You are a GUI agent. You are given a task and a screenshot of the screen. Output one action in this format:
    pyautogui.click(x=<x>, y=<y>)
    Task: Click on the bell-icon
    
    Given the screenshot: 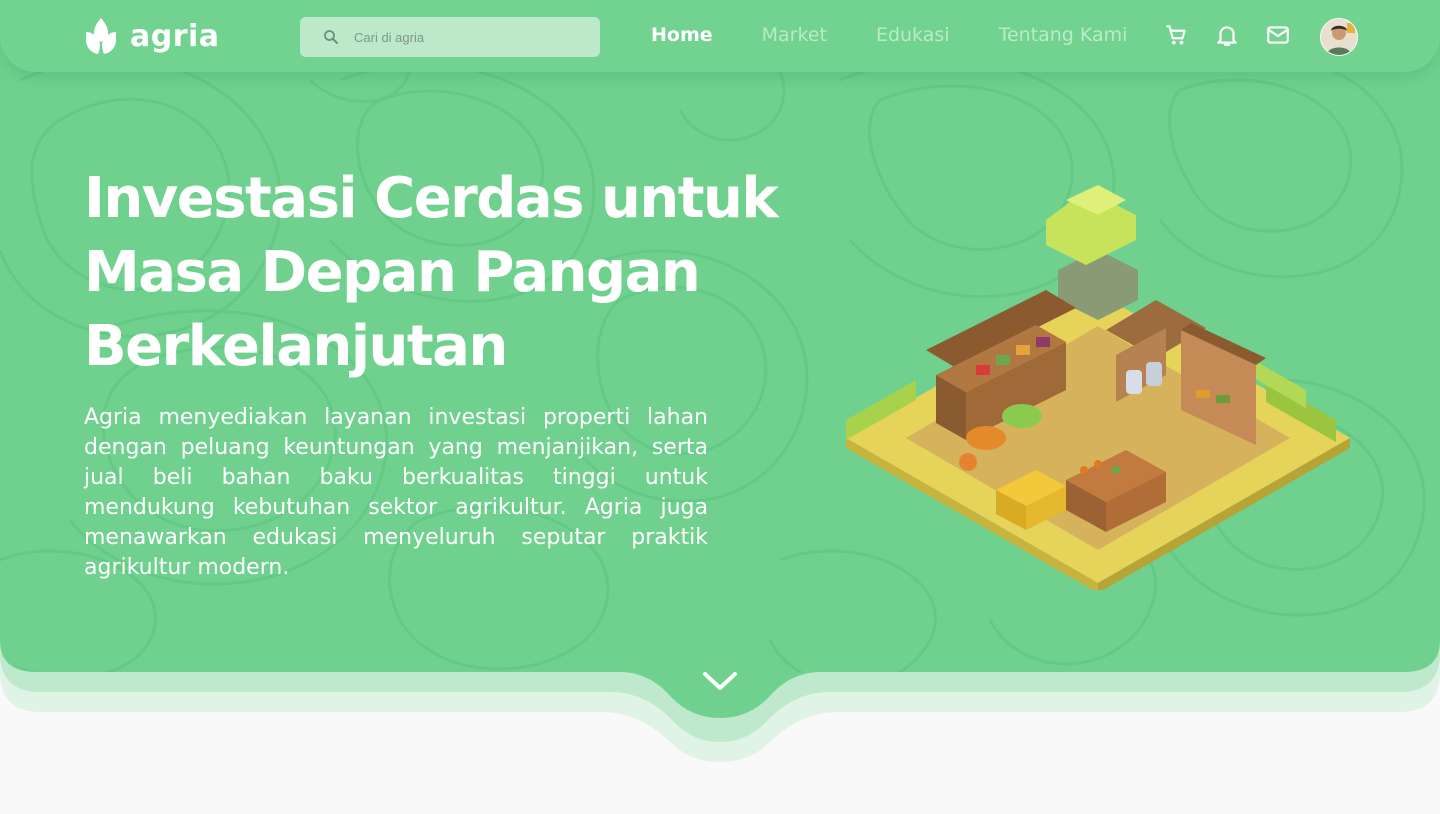 What is the action you would take?
    pyautogui.click(x=1227, y=35)
    